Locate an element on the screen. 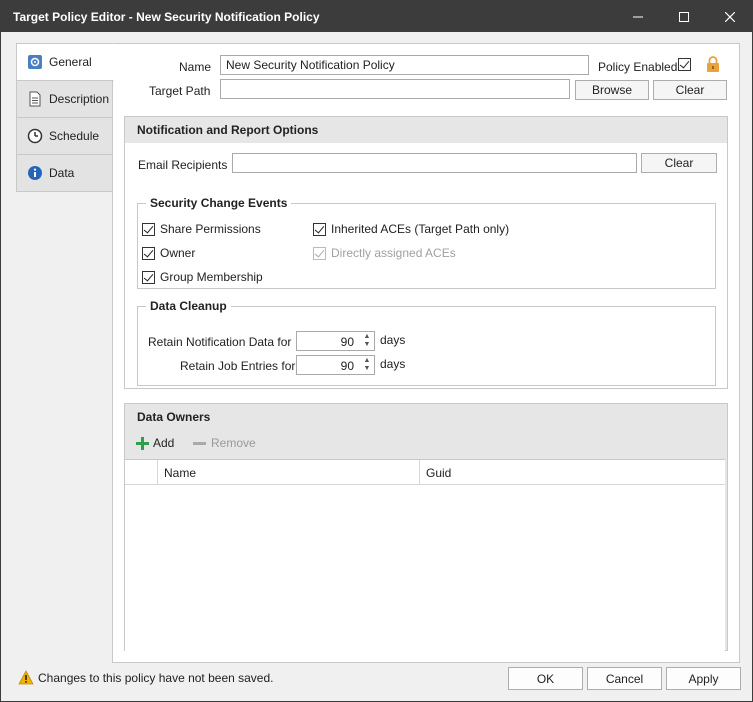 This screenshot has height=702, width=753. tab-data: Data is located at coordinates (64, 173).